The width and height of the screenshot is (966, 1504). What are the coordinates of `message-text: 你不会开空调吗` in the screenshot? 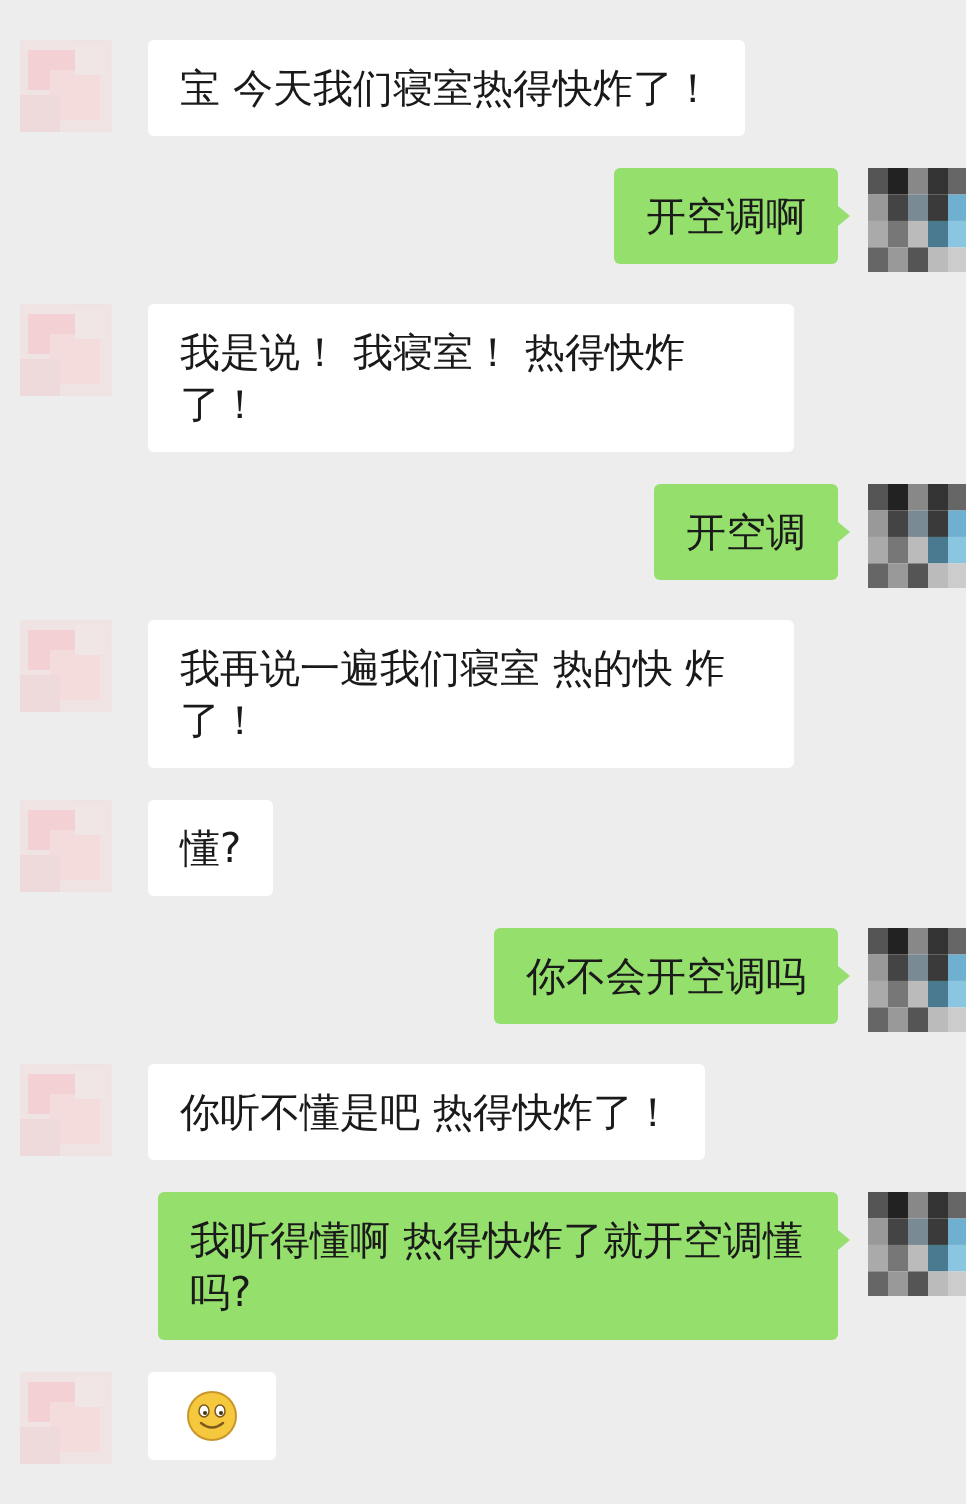 It's located at (666, 976).